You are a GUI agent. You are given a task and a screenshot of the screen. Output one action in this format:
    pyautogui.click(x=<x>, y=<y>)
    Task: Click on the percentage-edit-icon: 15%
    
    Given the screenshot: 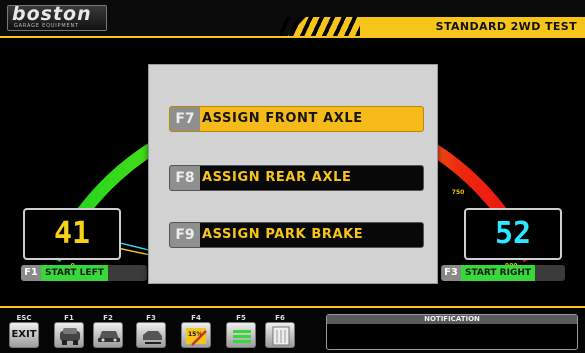 What is the action you would take?
    pyautogui.click(x=196, y=337)
    